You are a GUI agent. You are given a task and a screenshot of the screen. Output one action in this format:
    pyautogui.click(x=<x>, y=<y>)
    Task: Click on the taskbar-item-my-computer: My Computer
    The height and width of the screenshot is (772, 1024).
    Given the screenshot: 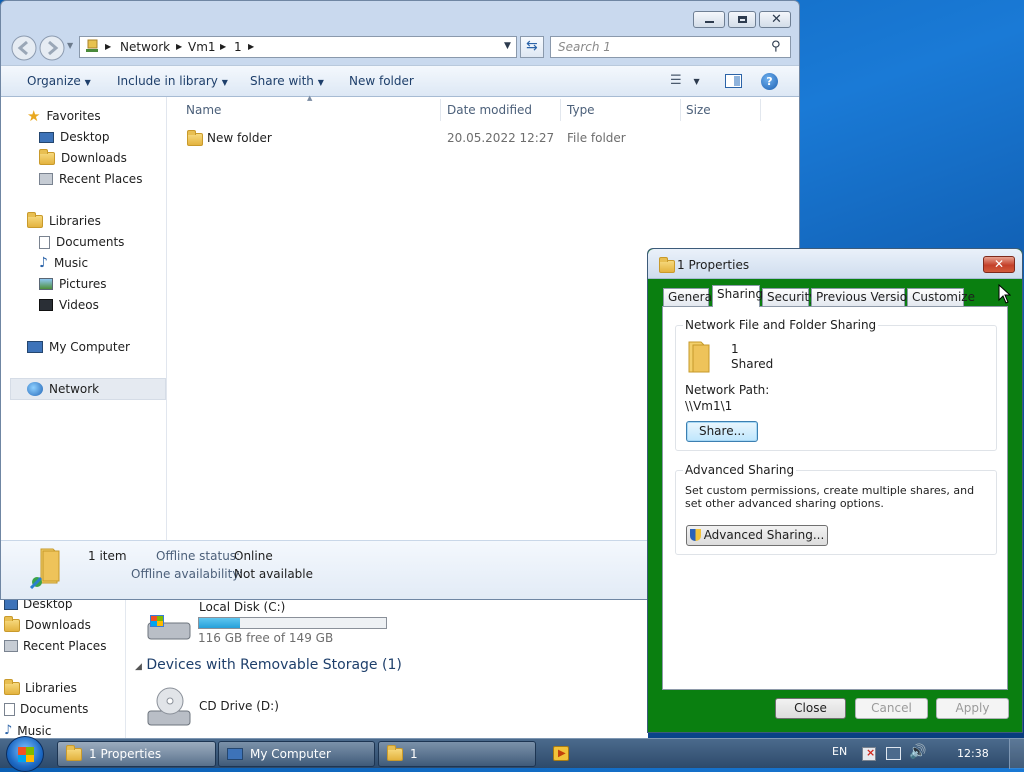 What is the action you would take?
    pyautogui.click(x=296, y=754)
    